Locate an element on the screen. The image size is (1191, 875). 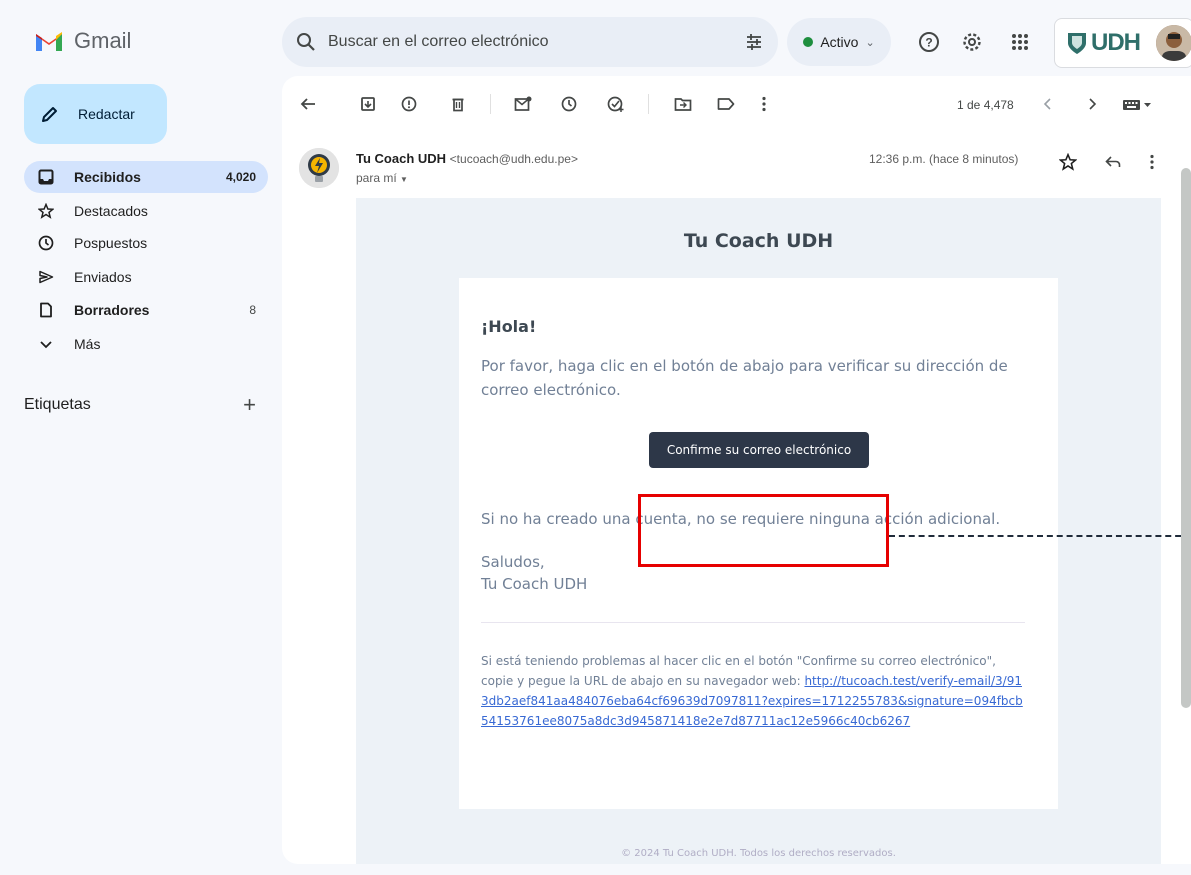
compose-button: Redactar is located at coordinates (95, 114).